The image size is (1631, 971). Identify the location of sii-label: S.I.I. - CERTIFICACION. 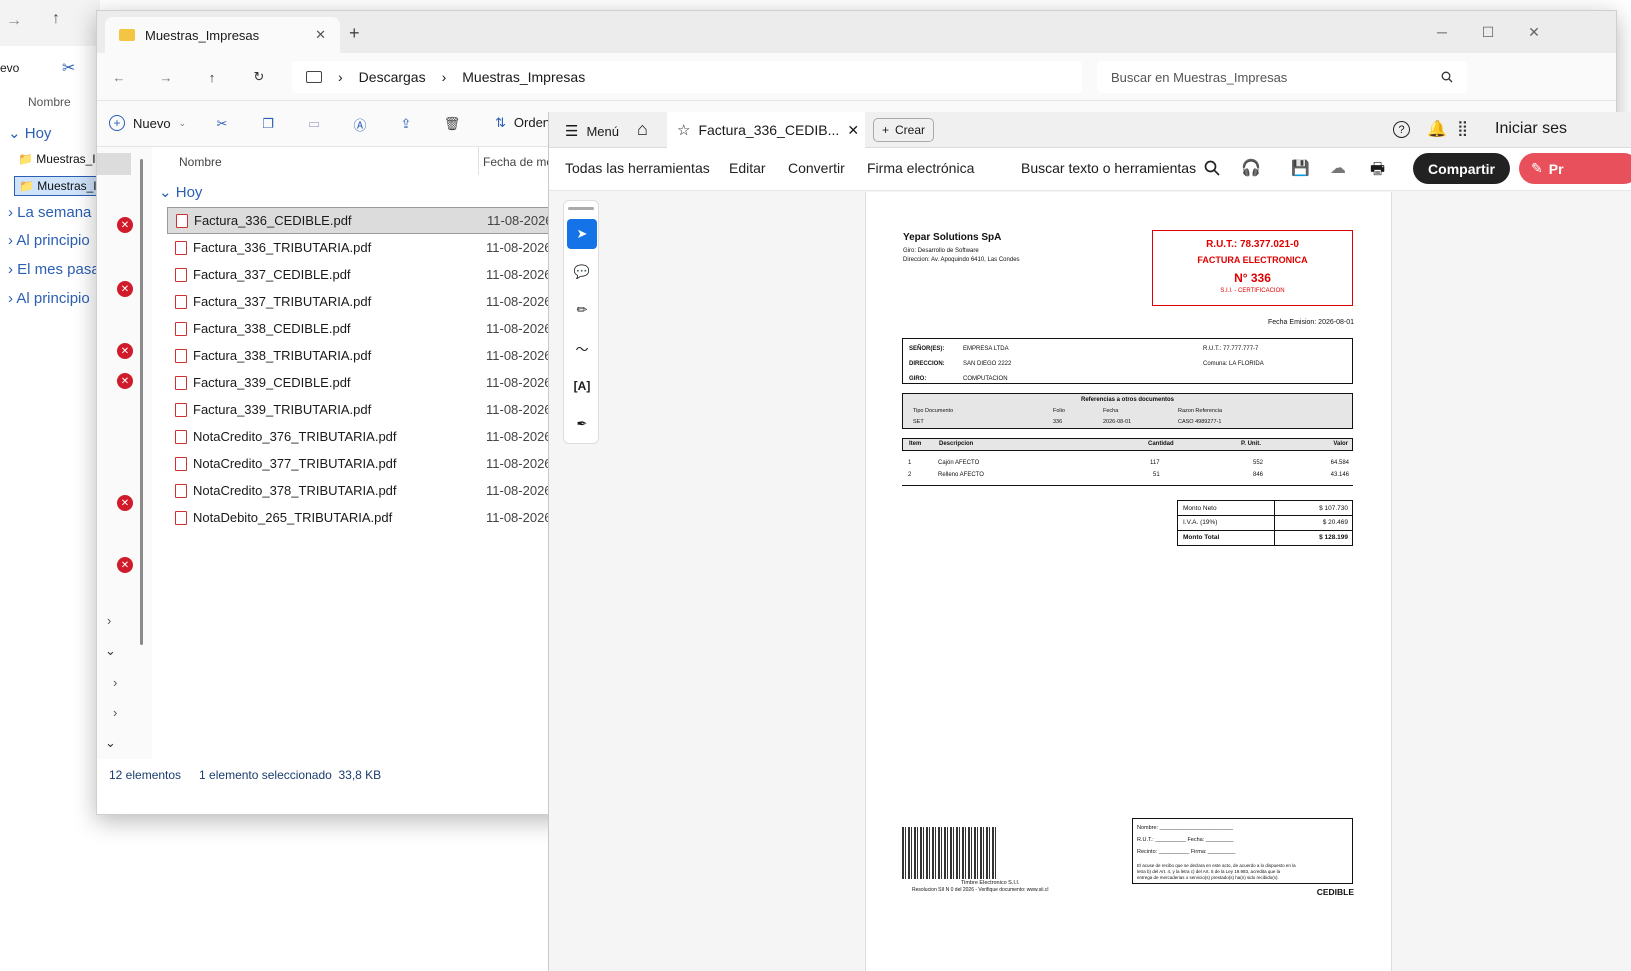
(1252, 291).